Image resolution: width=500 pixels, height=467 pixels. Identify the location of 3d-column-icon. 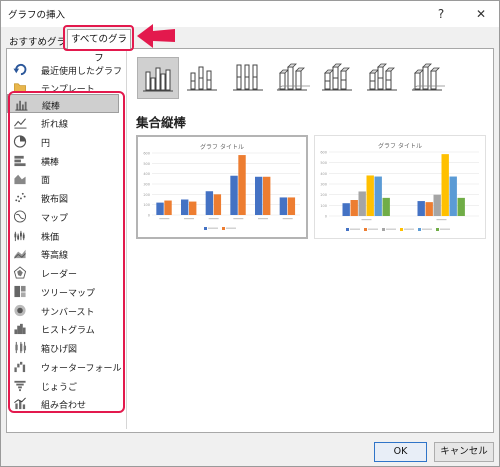
(428, 77).